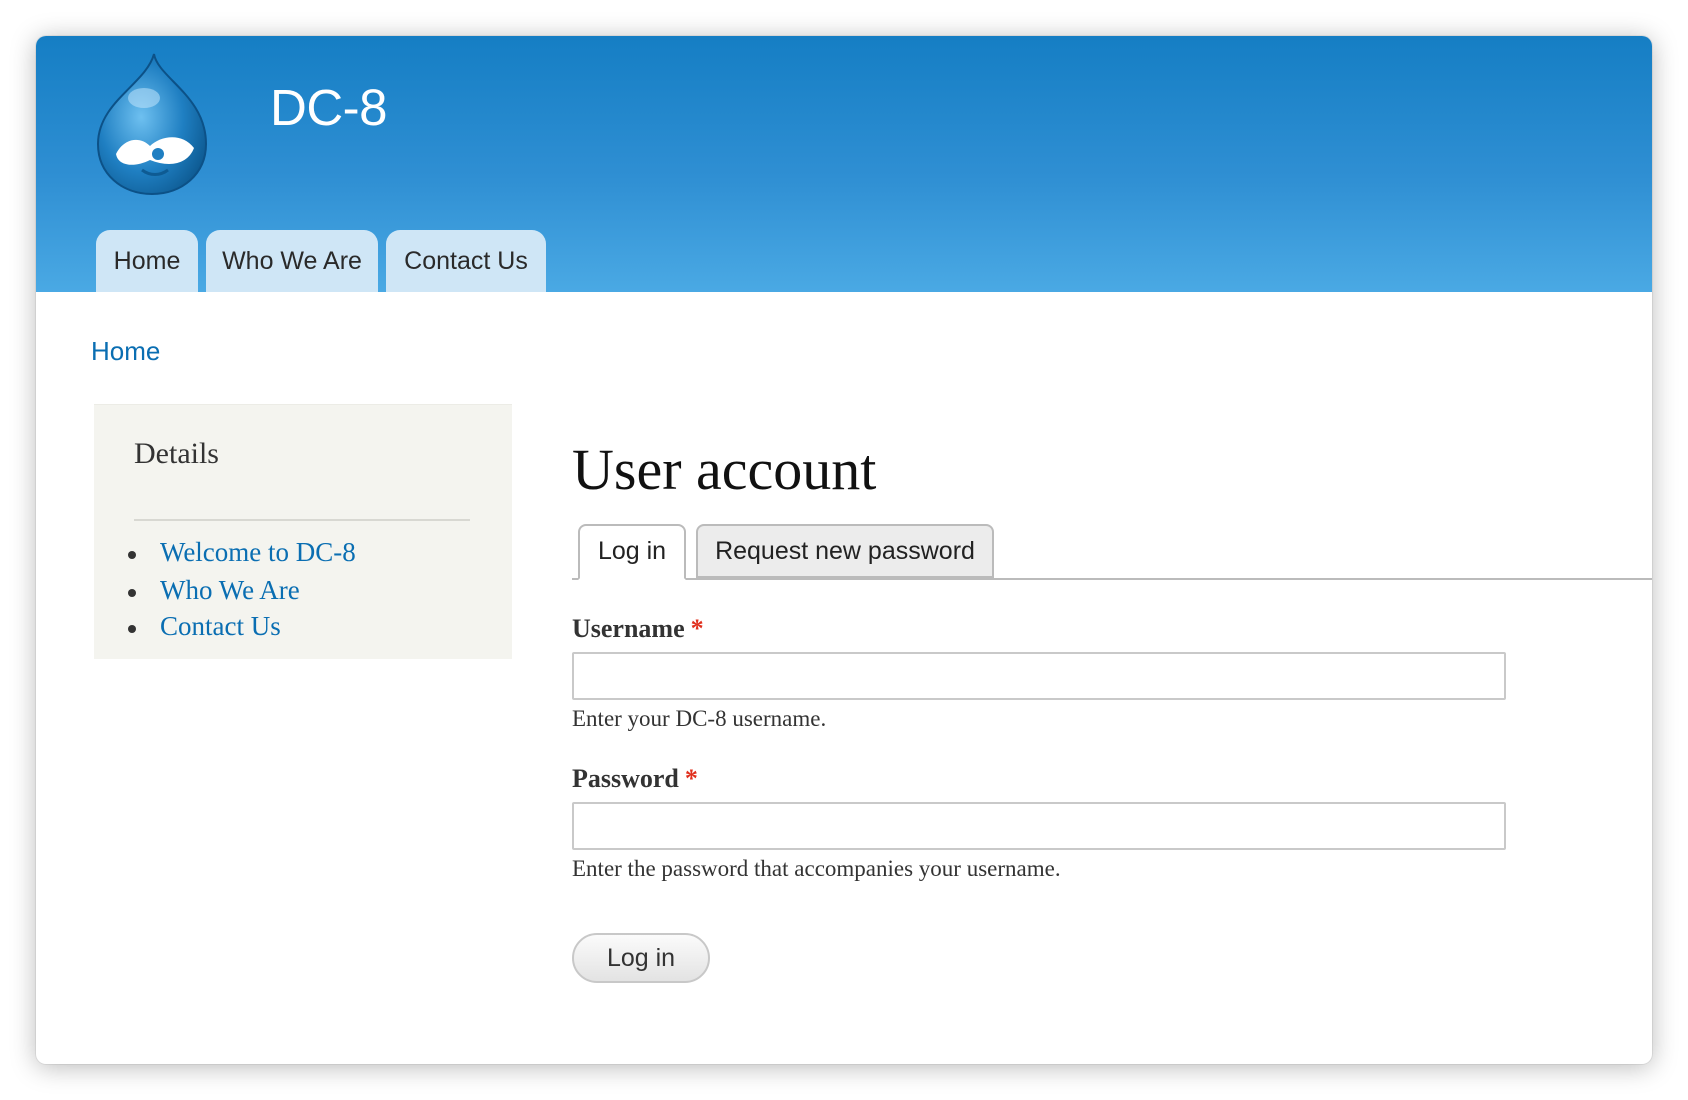 This screenshot has width=1688, height=1100. I want to click on nav-tab-who-we-are: Who We Are, so click(292, 261).